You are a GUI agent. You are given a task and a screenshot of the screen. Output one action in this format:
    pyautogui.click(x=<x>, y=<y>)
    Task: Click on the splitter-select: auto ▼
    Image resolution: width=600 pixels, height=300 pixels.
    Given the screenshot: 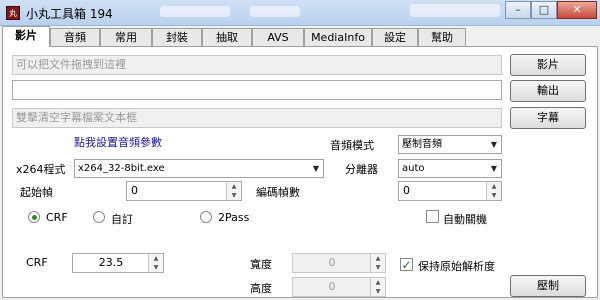 What is the action you would take?
    pyautogui.click(x=450, y=168)
    